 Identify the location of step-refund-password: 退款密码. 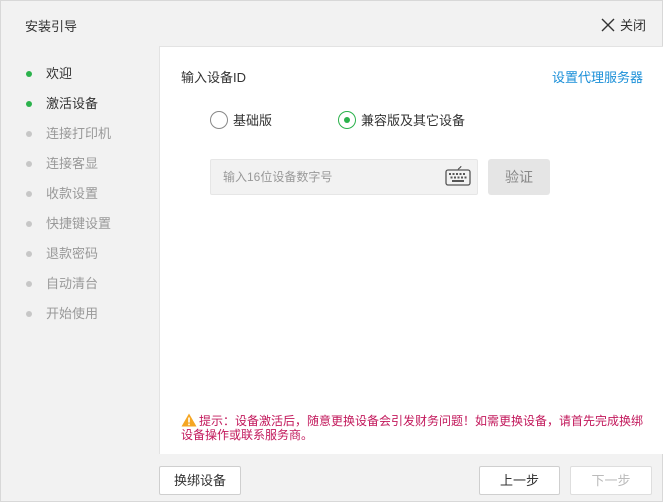
(79, 254).